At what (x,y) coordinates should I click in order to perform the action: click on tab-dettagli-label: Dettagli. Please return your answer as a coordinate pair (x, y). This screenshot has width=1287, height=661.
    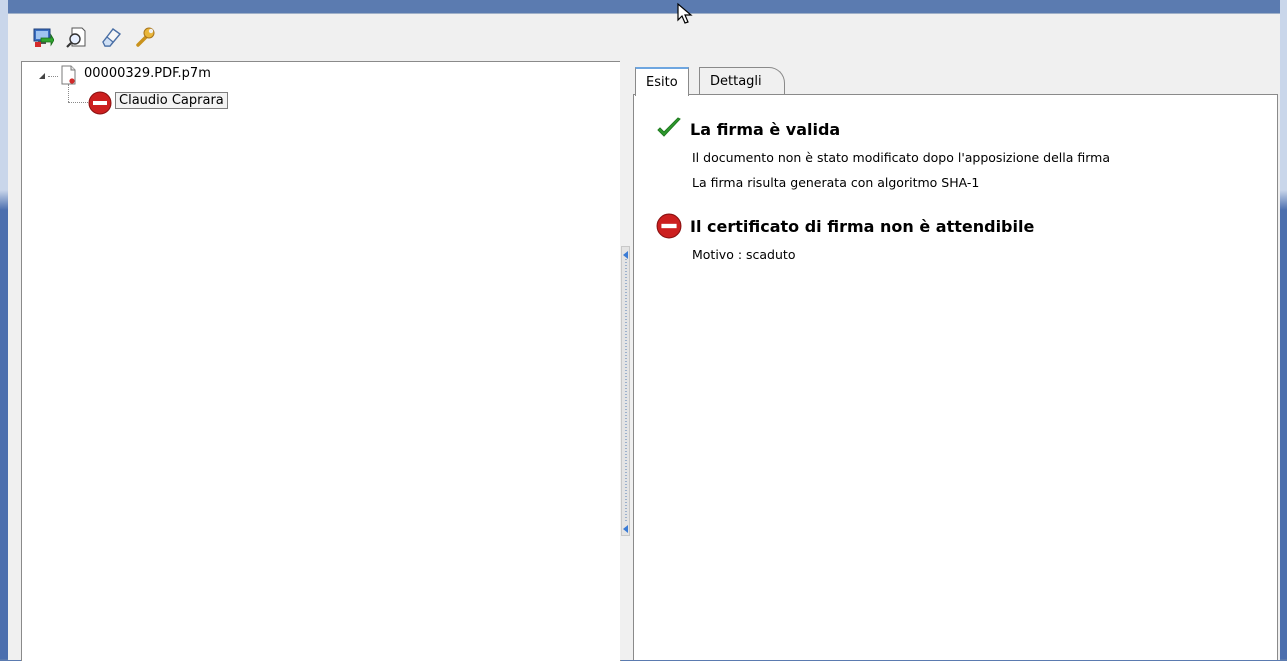
    Looking at the image, I should click on (736, 81).